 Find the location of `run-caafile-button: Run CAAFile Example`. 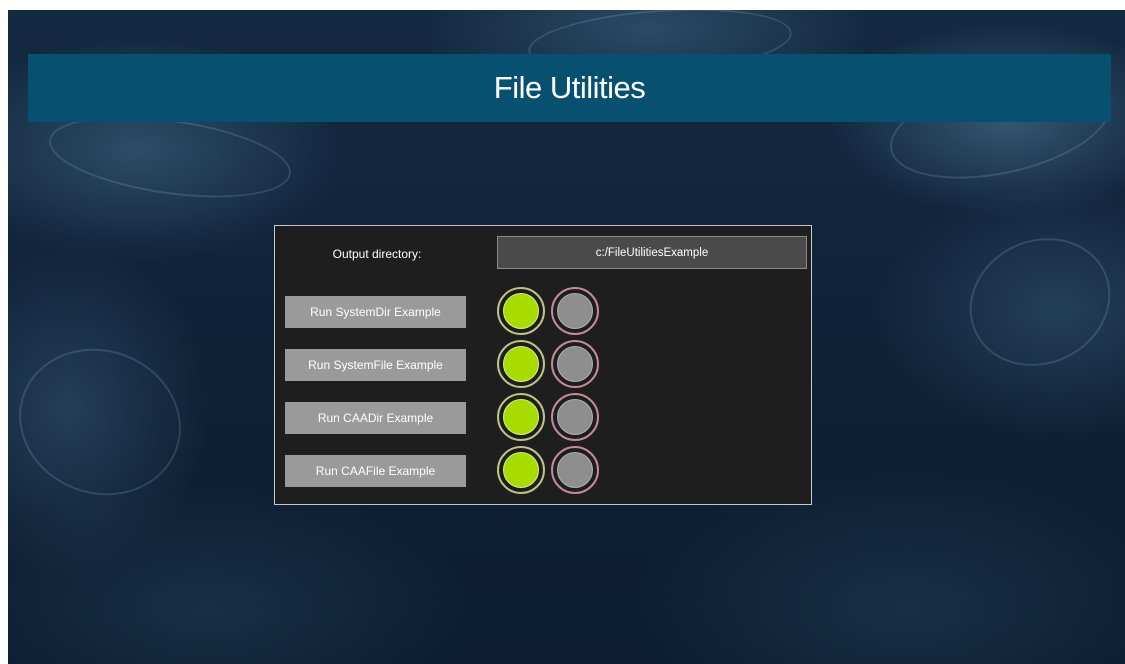

run-caafile-button: Run CAAFile Example is located at coordinates (375, 471).